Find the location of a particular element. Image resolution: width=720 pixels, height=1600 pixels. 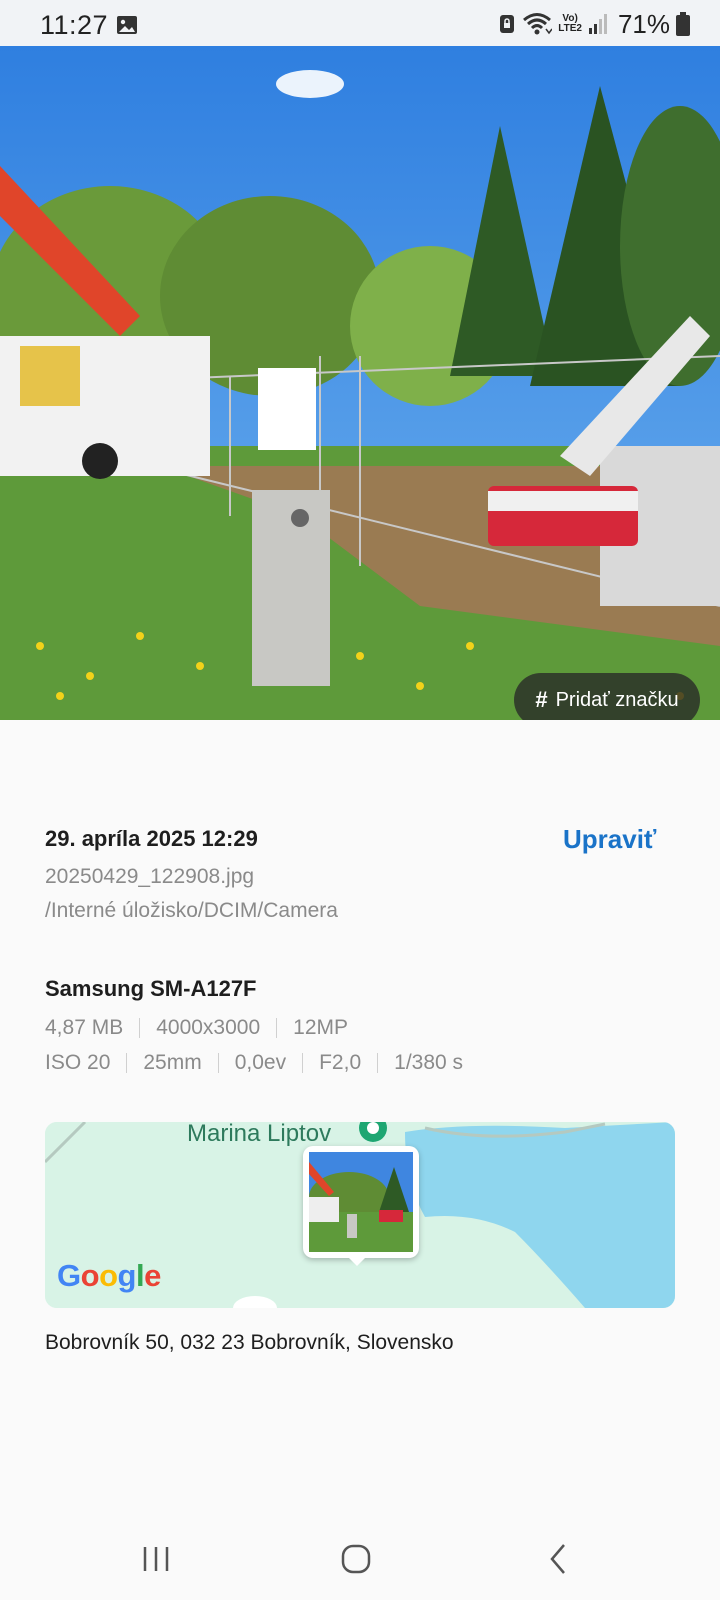

edit-button: Upraviť is located at coordinates (609, 839).